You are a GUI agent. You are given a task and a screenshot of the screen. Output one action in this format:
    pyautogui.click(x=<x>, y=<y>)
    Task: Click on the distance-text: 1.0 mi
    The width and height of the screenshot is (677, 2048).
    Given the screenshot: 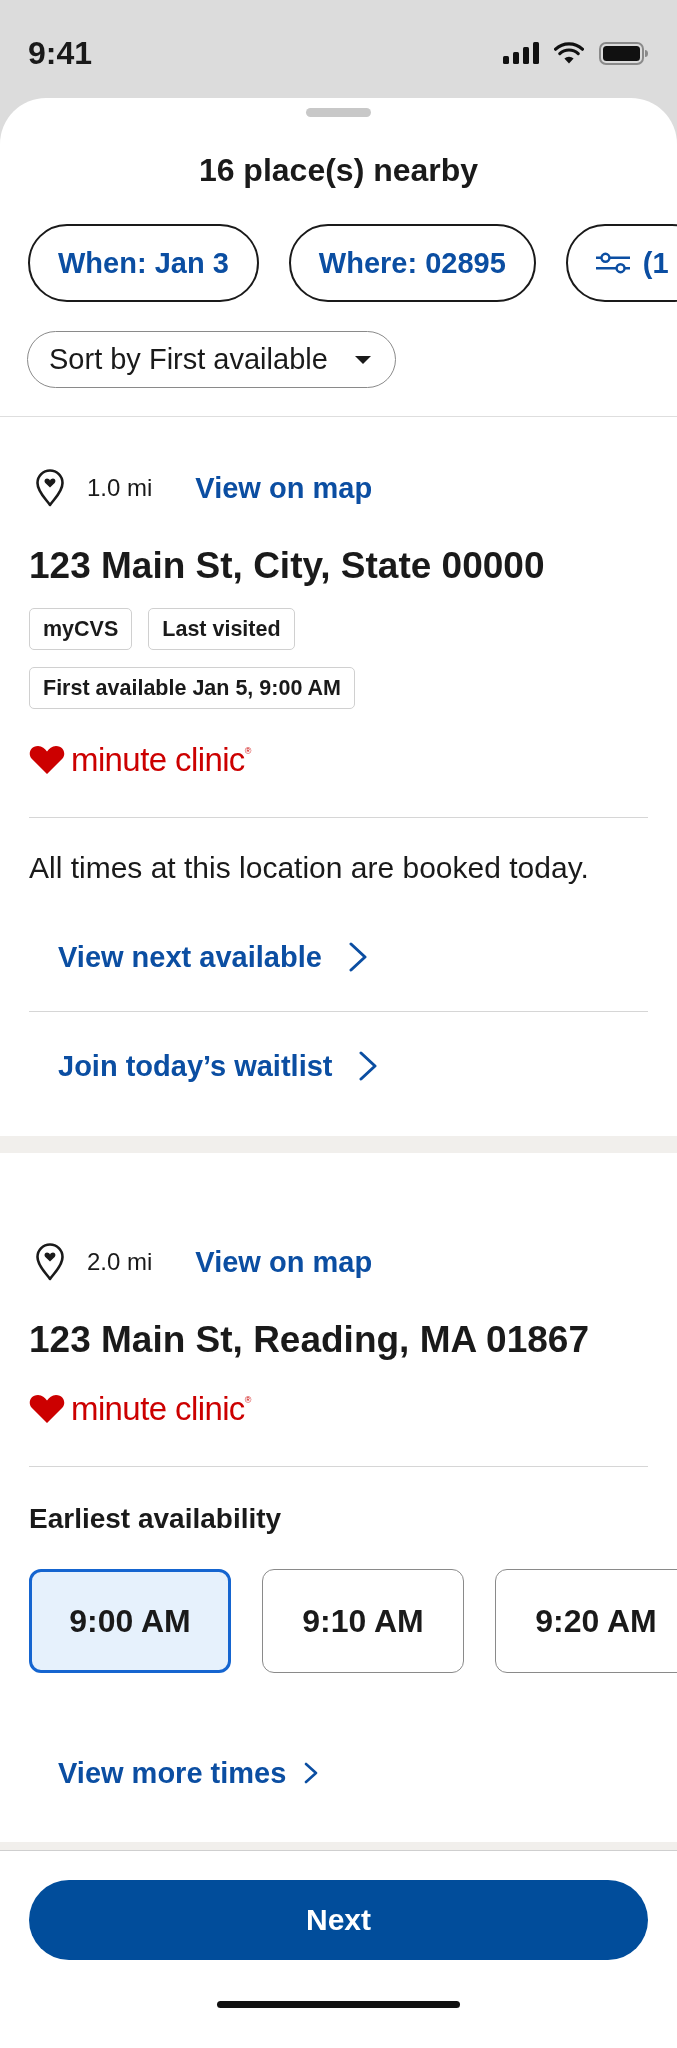 What is the action you would take?
    pyautogui.click(x=120, y=488)
    